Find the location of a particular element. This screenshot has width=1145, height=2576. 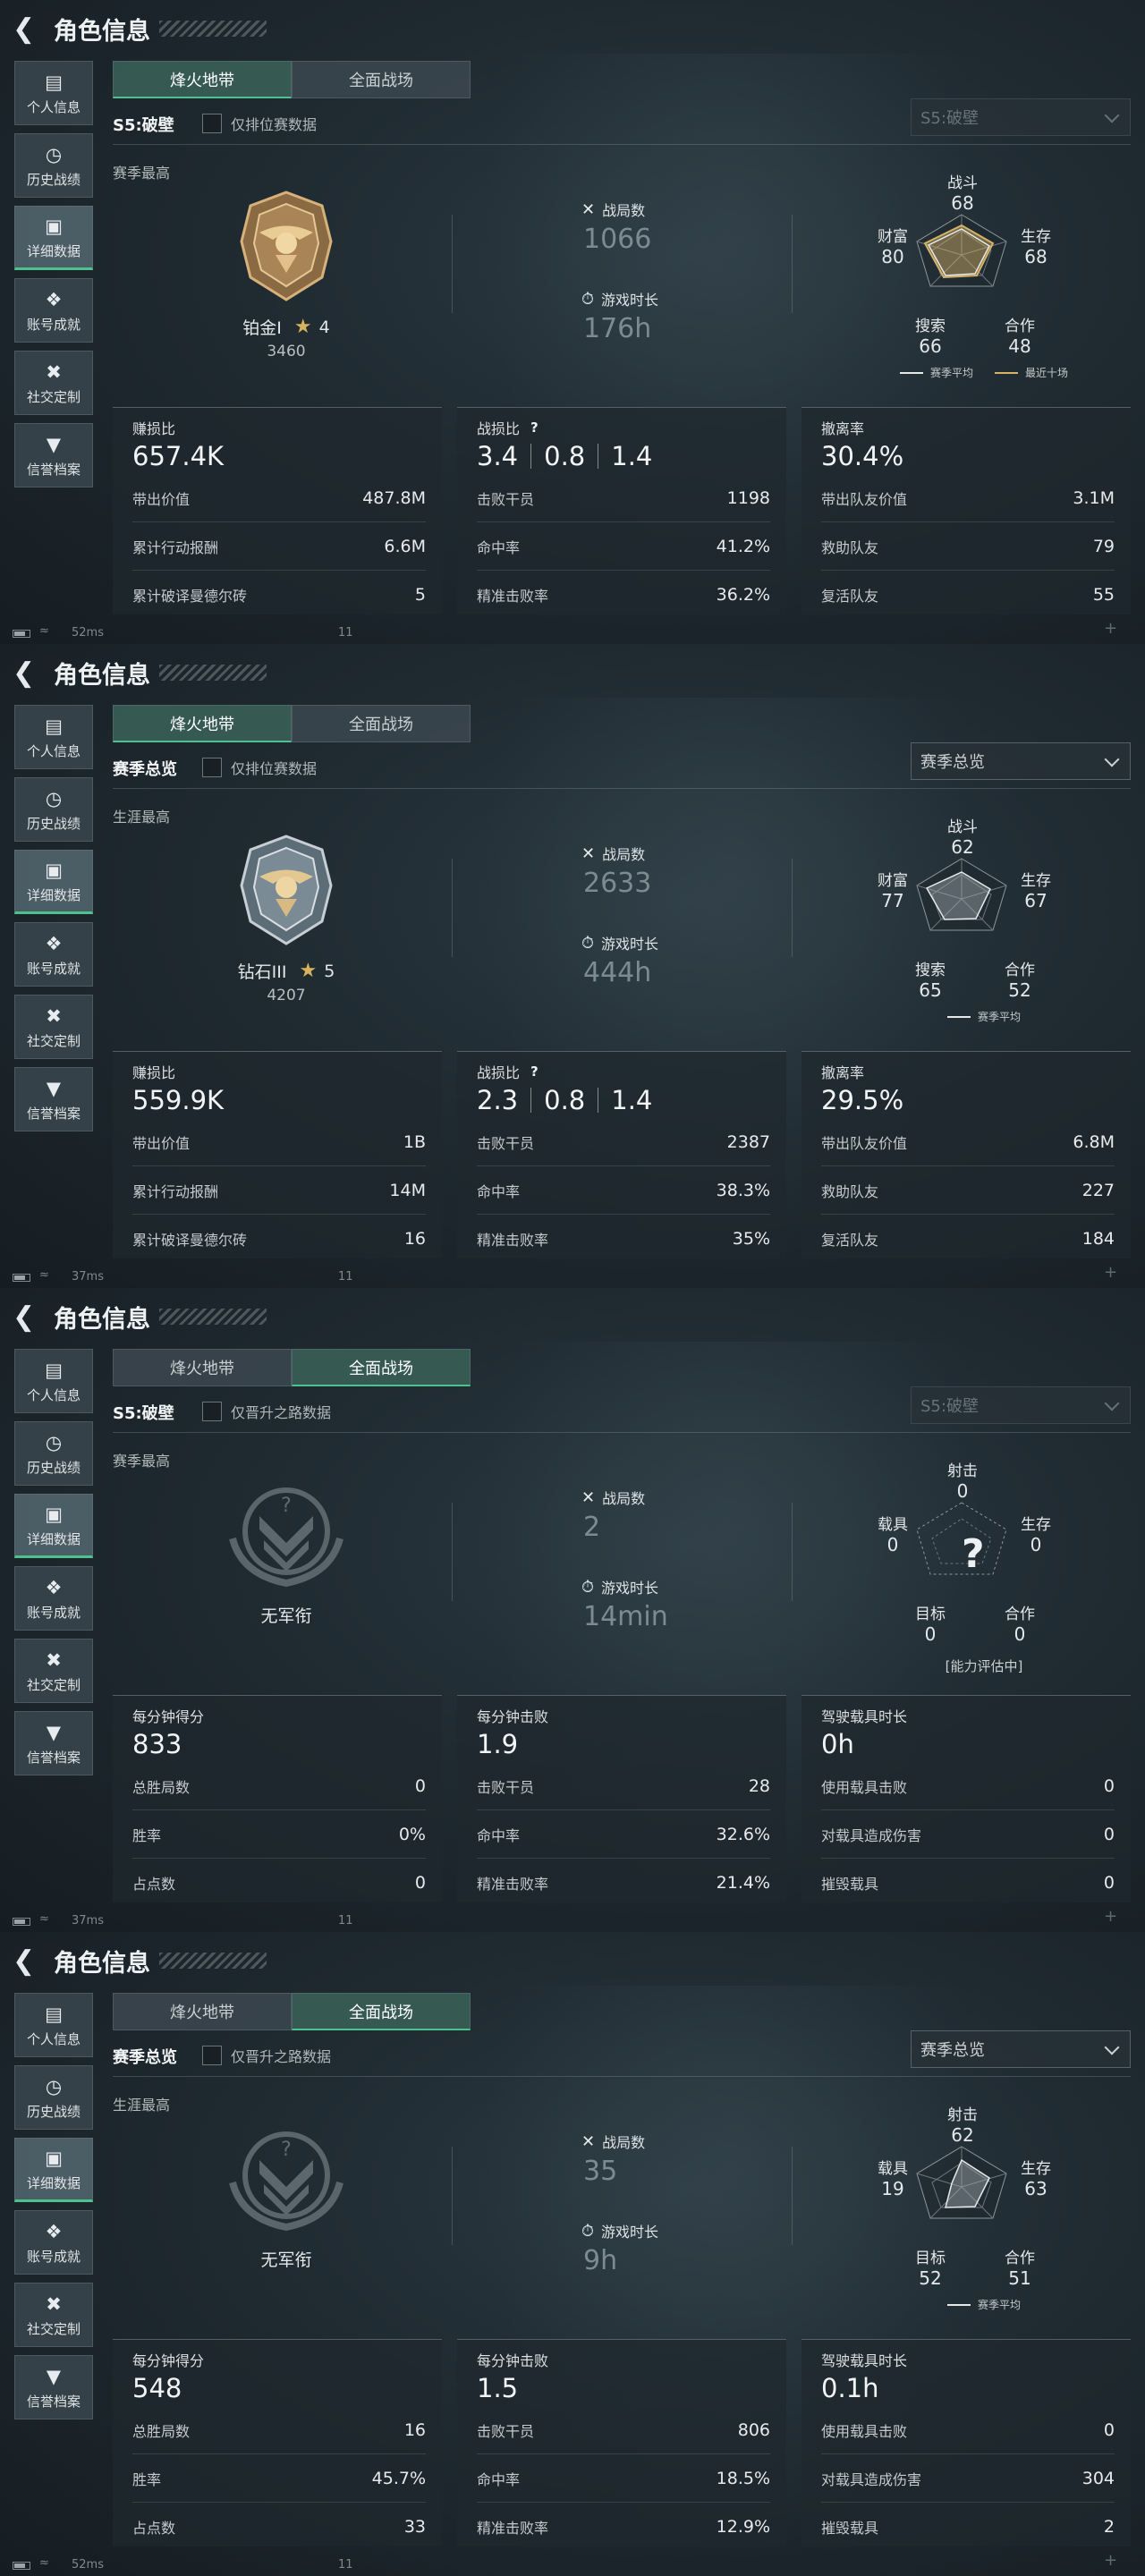

rank-area: 铂金I ★ 4 3460 is located at coordinates (286, 274).